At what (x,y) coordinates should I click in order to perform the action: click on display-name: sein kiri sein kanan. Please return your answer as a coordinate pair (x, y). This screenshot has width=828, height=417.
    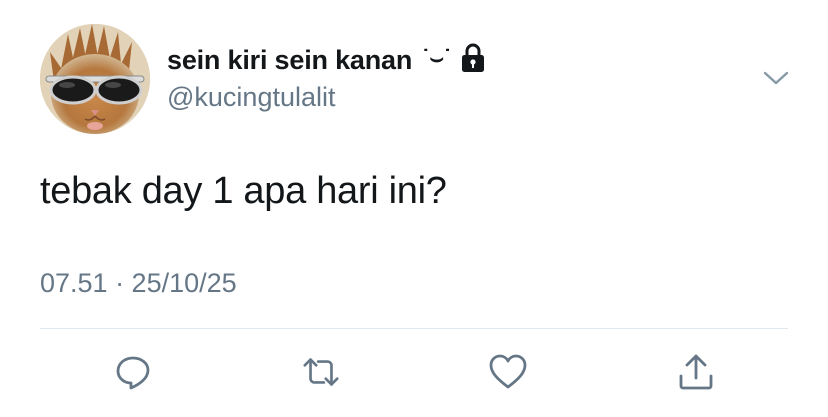
    Looking at the image, I should click on (289, 60).